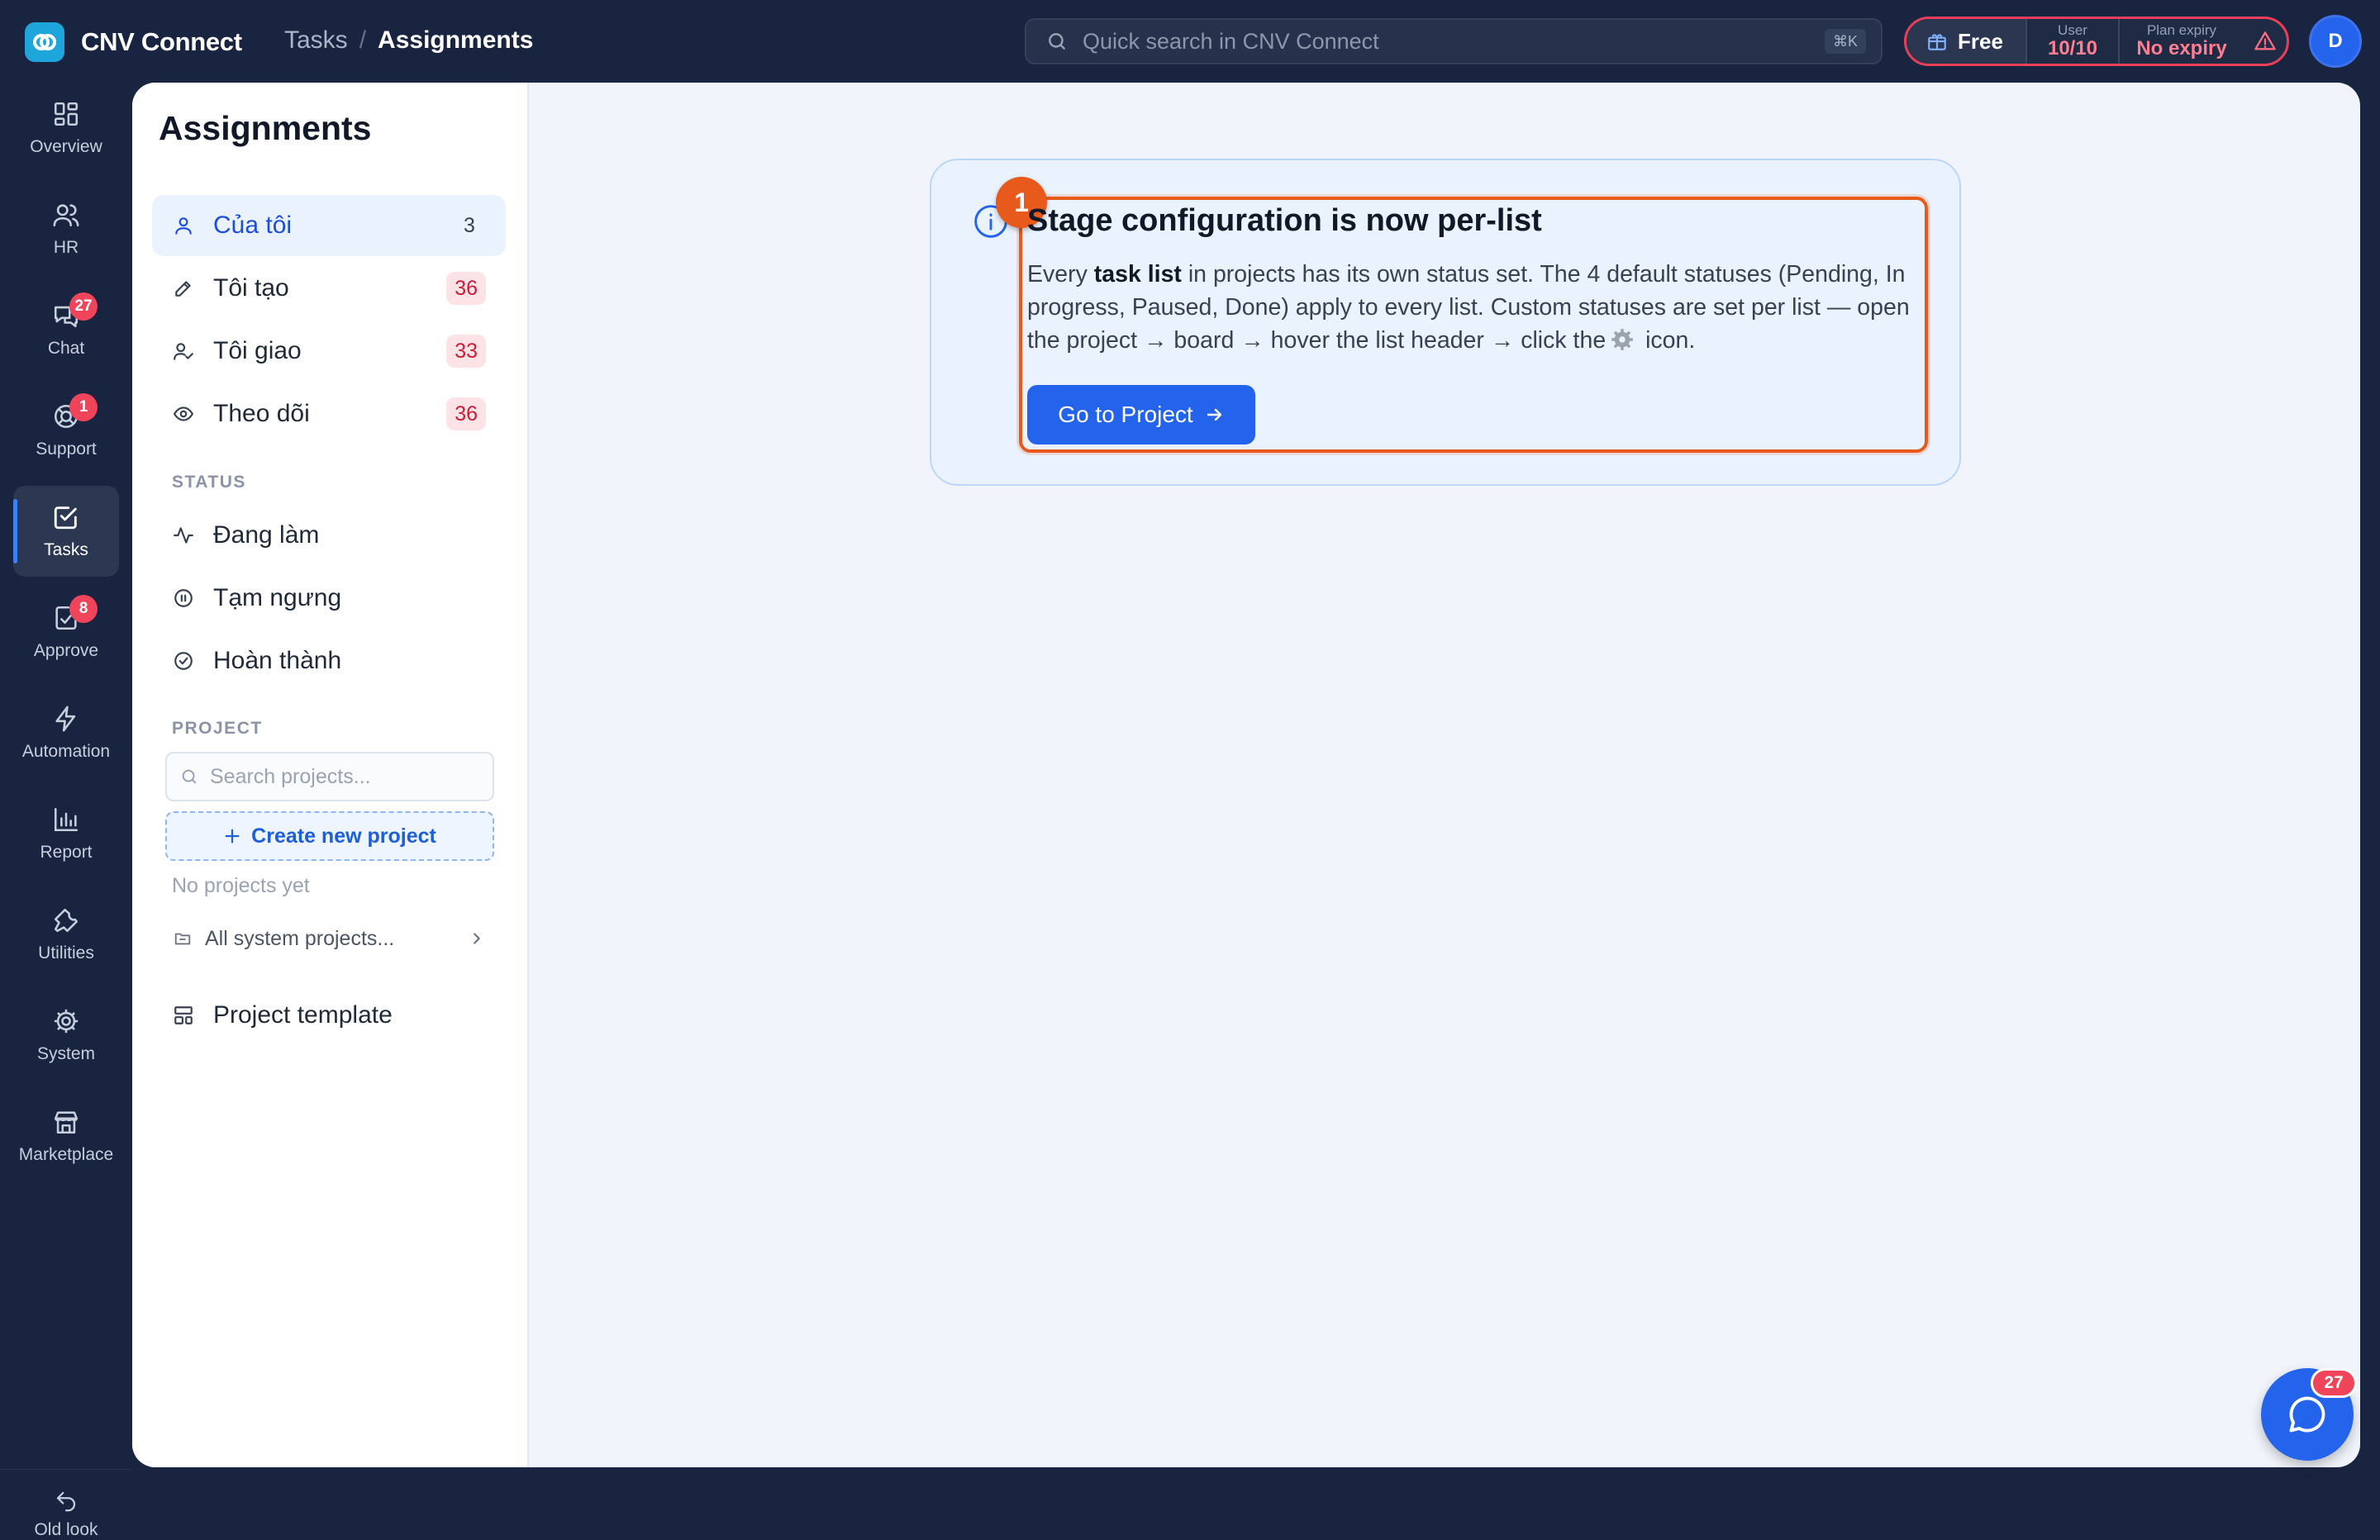  Describe the element at coordinates (183, 225) in the screenshot. I see `user-icon` at that location.